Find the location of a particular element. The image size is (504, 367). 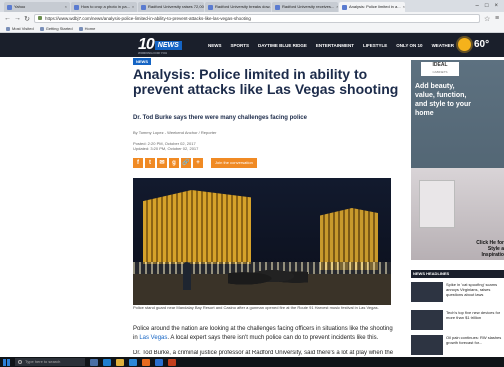

join-conversation-button: Join the conversation is located at coordinates (234, 163).